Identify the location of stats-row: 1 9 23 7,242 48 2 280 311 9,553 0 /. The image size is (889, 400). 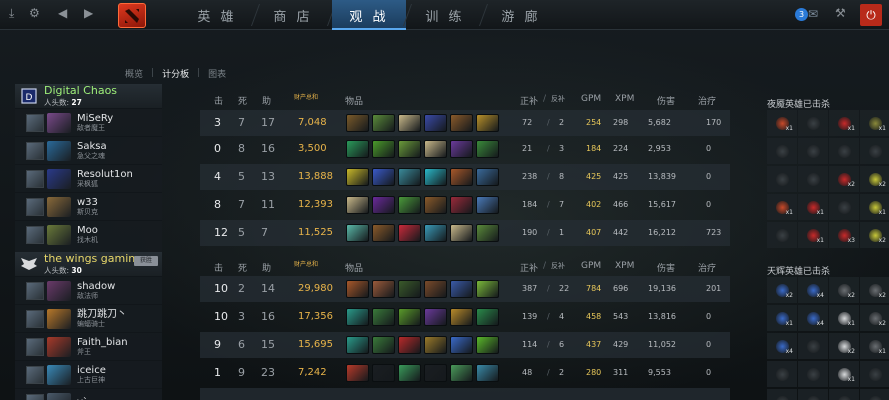
(465, 373).